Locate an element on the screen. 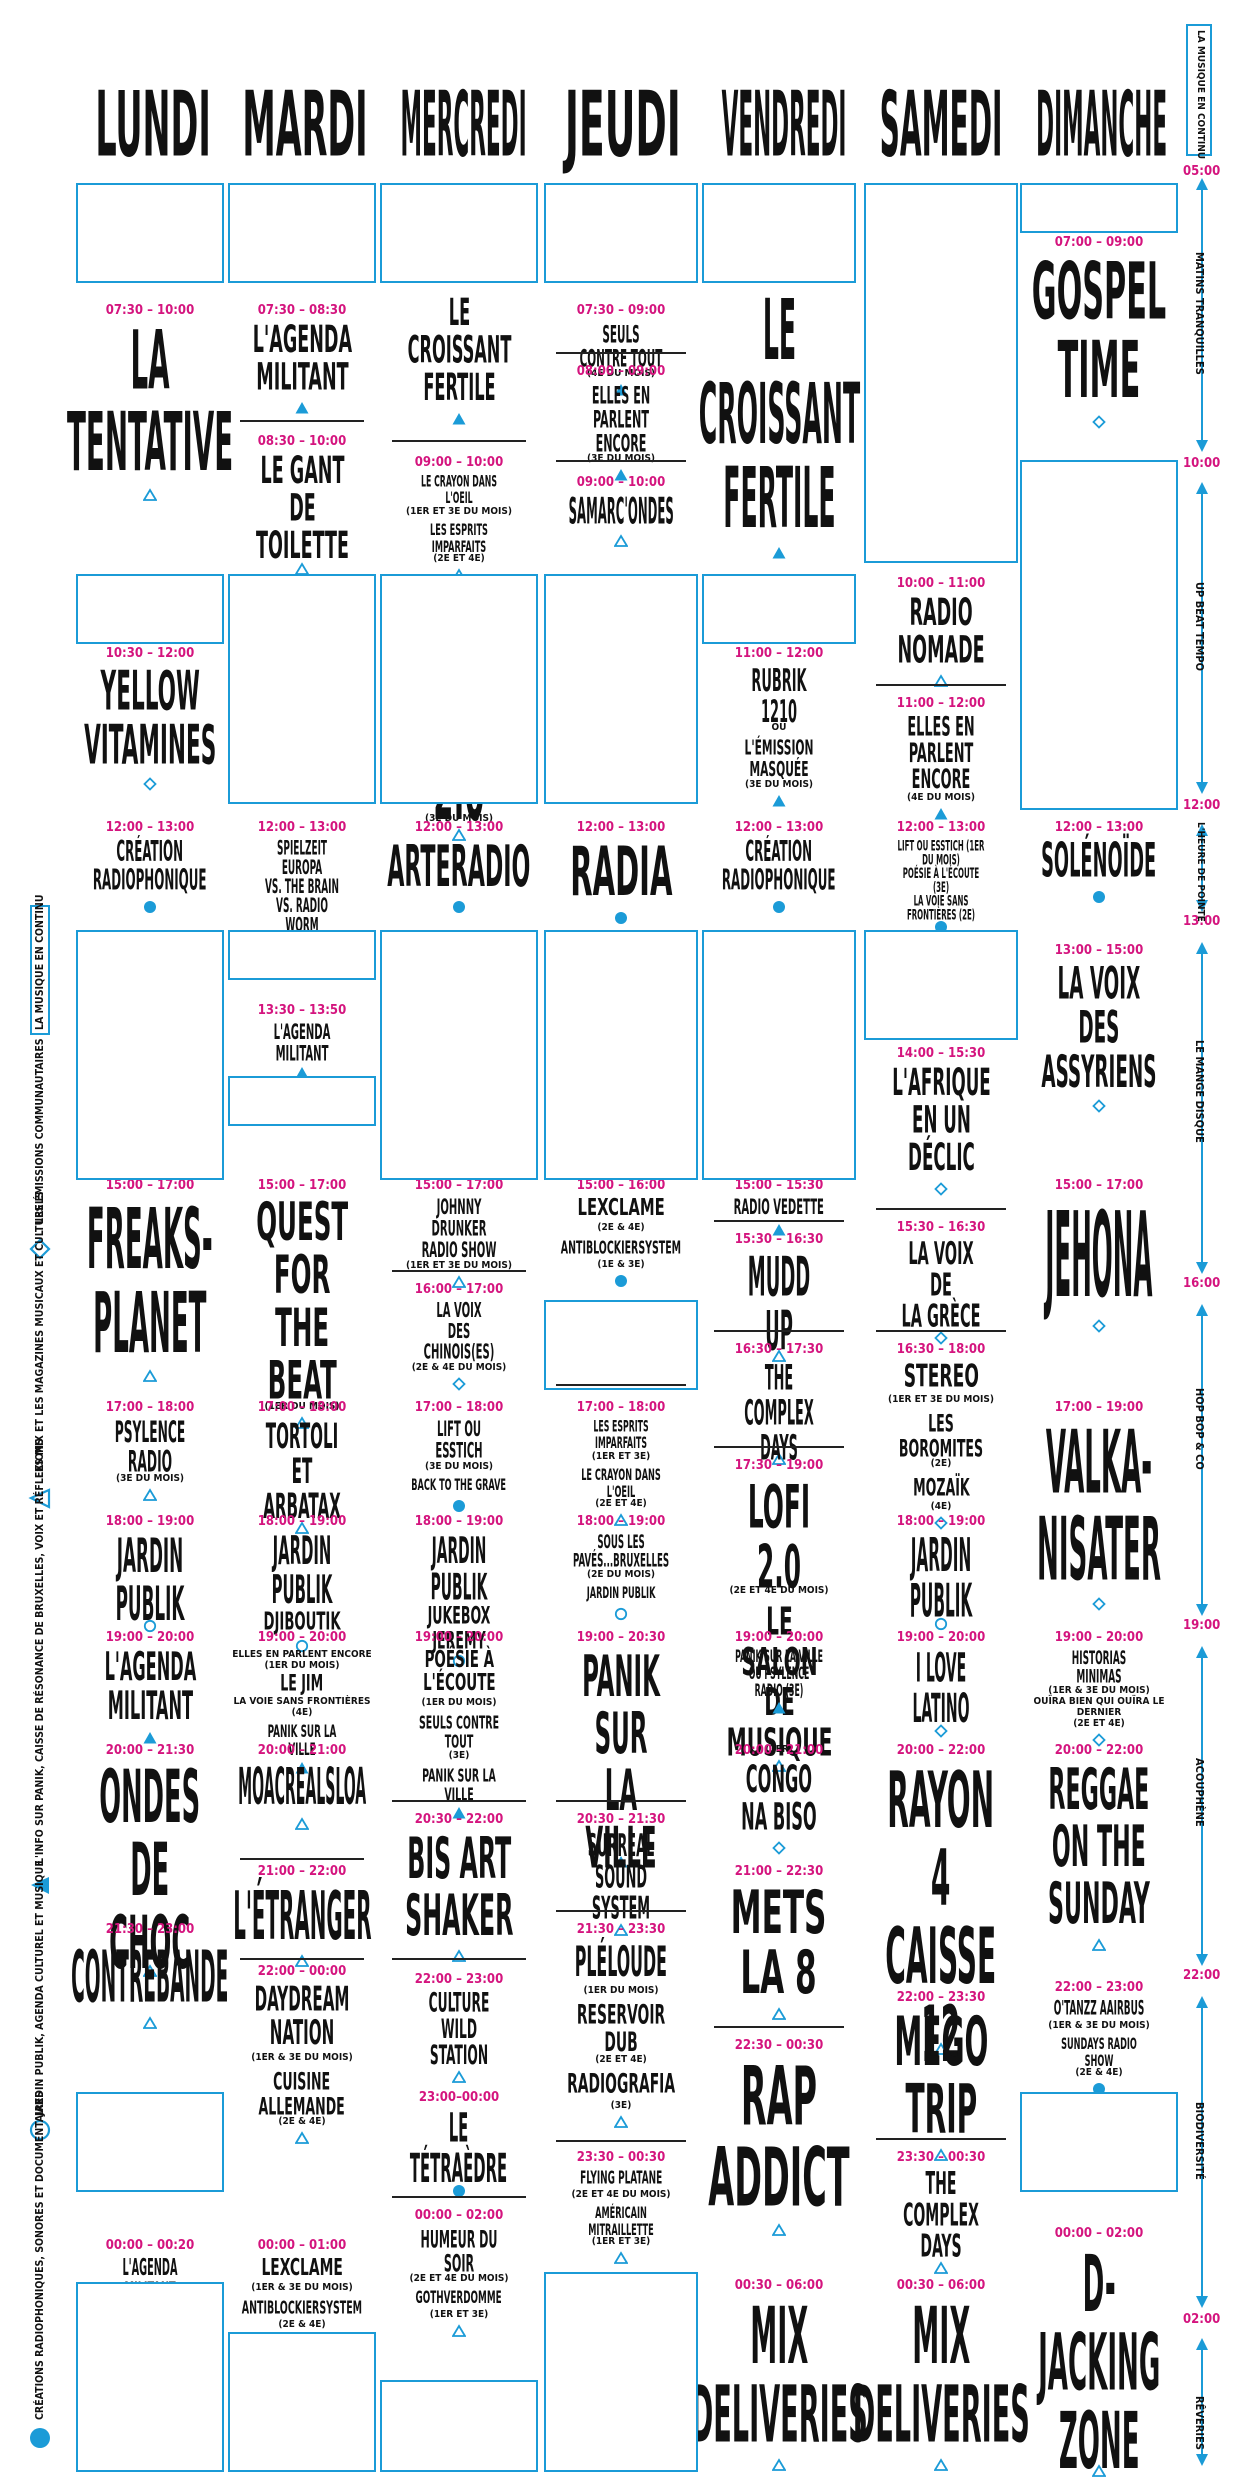 Image resolution: width=1240 pixels, height=2480 pixels. show-block: 15:30 – 16:30 LA VOIX DE LA GRÈCE is located at coordinates (941, 1282).